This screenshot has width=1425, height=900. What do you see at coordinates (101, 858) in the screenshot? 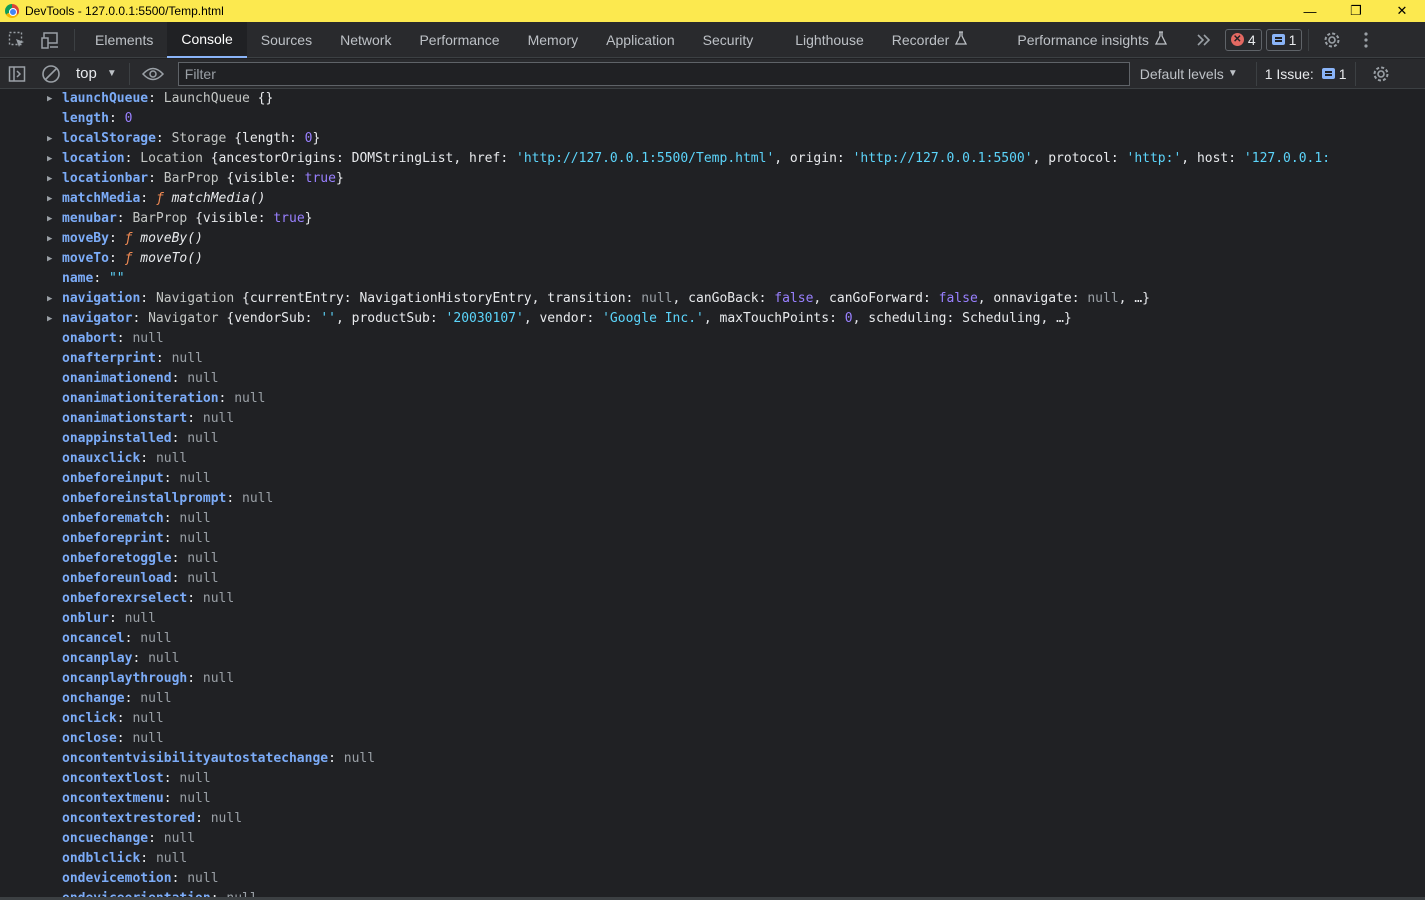
I see `property-key: ondblclick` at bounding box center [101, 858].